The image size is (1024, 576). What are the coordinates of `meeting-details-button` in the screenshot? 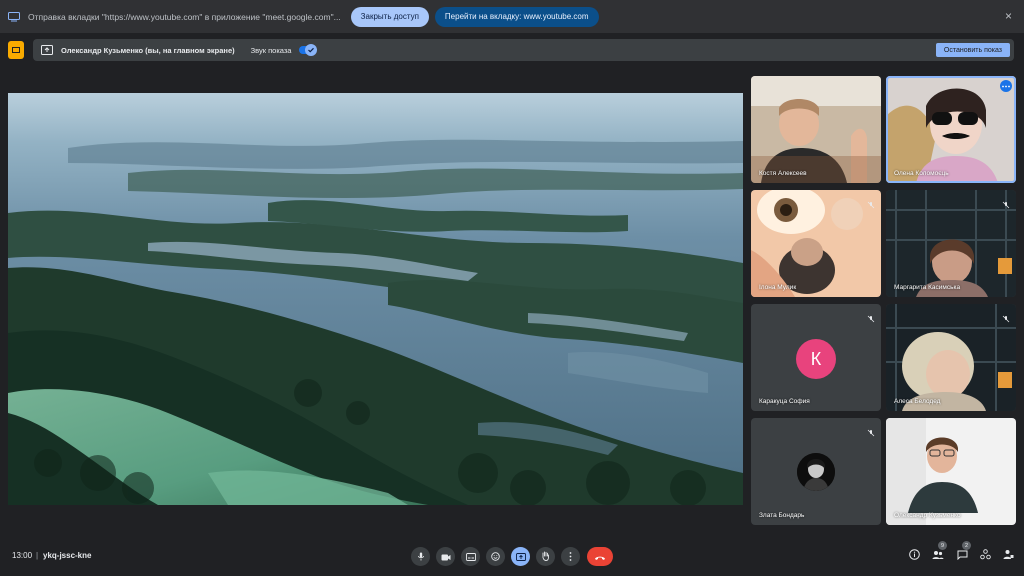 It's located at (914, 556).